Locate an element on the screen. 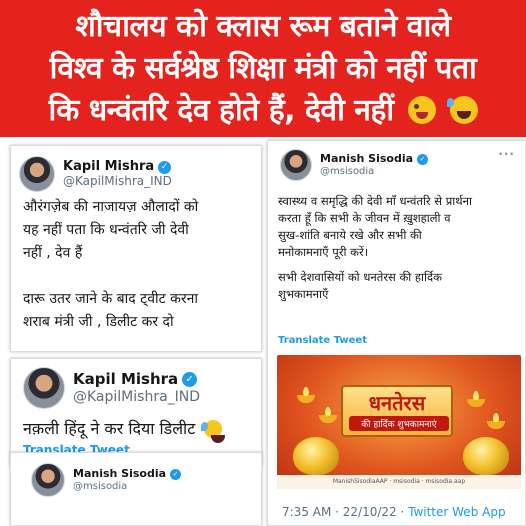  tweet-line: करता हूँ कि सभी के जीवन में ख़ुशहाली व is located at coordinates (364, 218).